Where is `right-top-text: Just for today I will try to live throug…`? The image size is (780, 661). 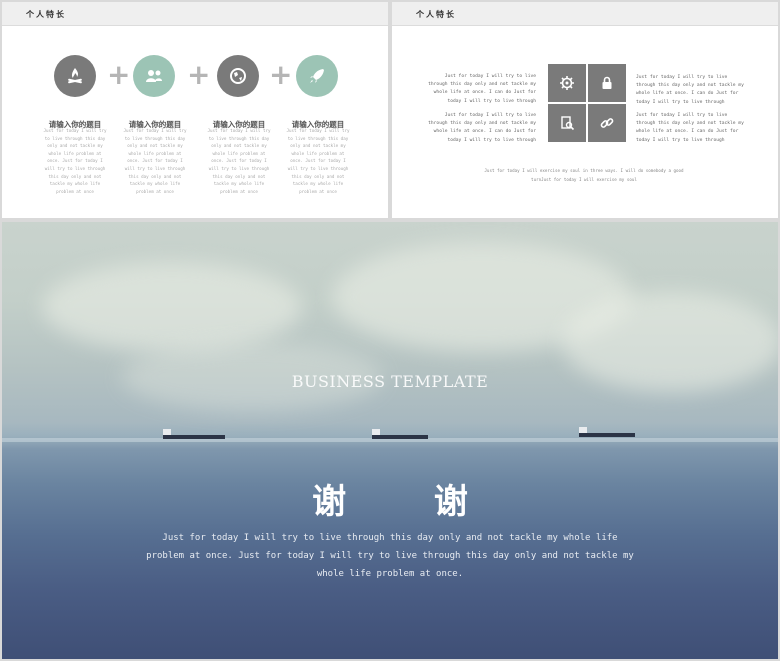 right-top-text: Just for today I will try to live throug… is located at coordinates (690, 90).